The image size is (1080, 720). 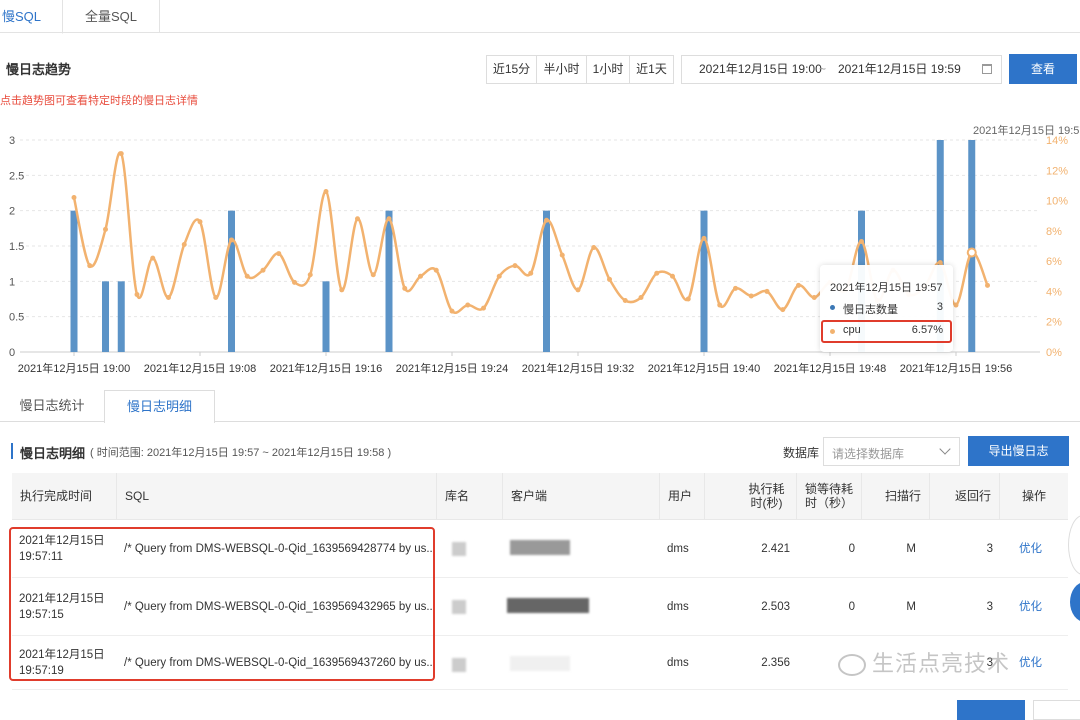 I want to click on x-tick-label: 2021年12月15日 19:08, so click(x=200, y=368).